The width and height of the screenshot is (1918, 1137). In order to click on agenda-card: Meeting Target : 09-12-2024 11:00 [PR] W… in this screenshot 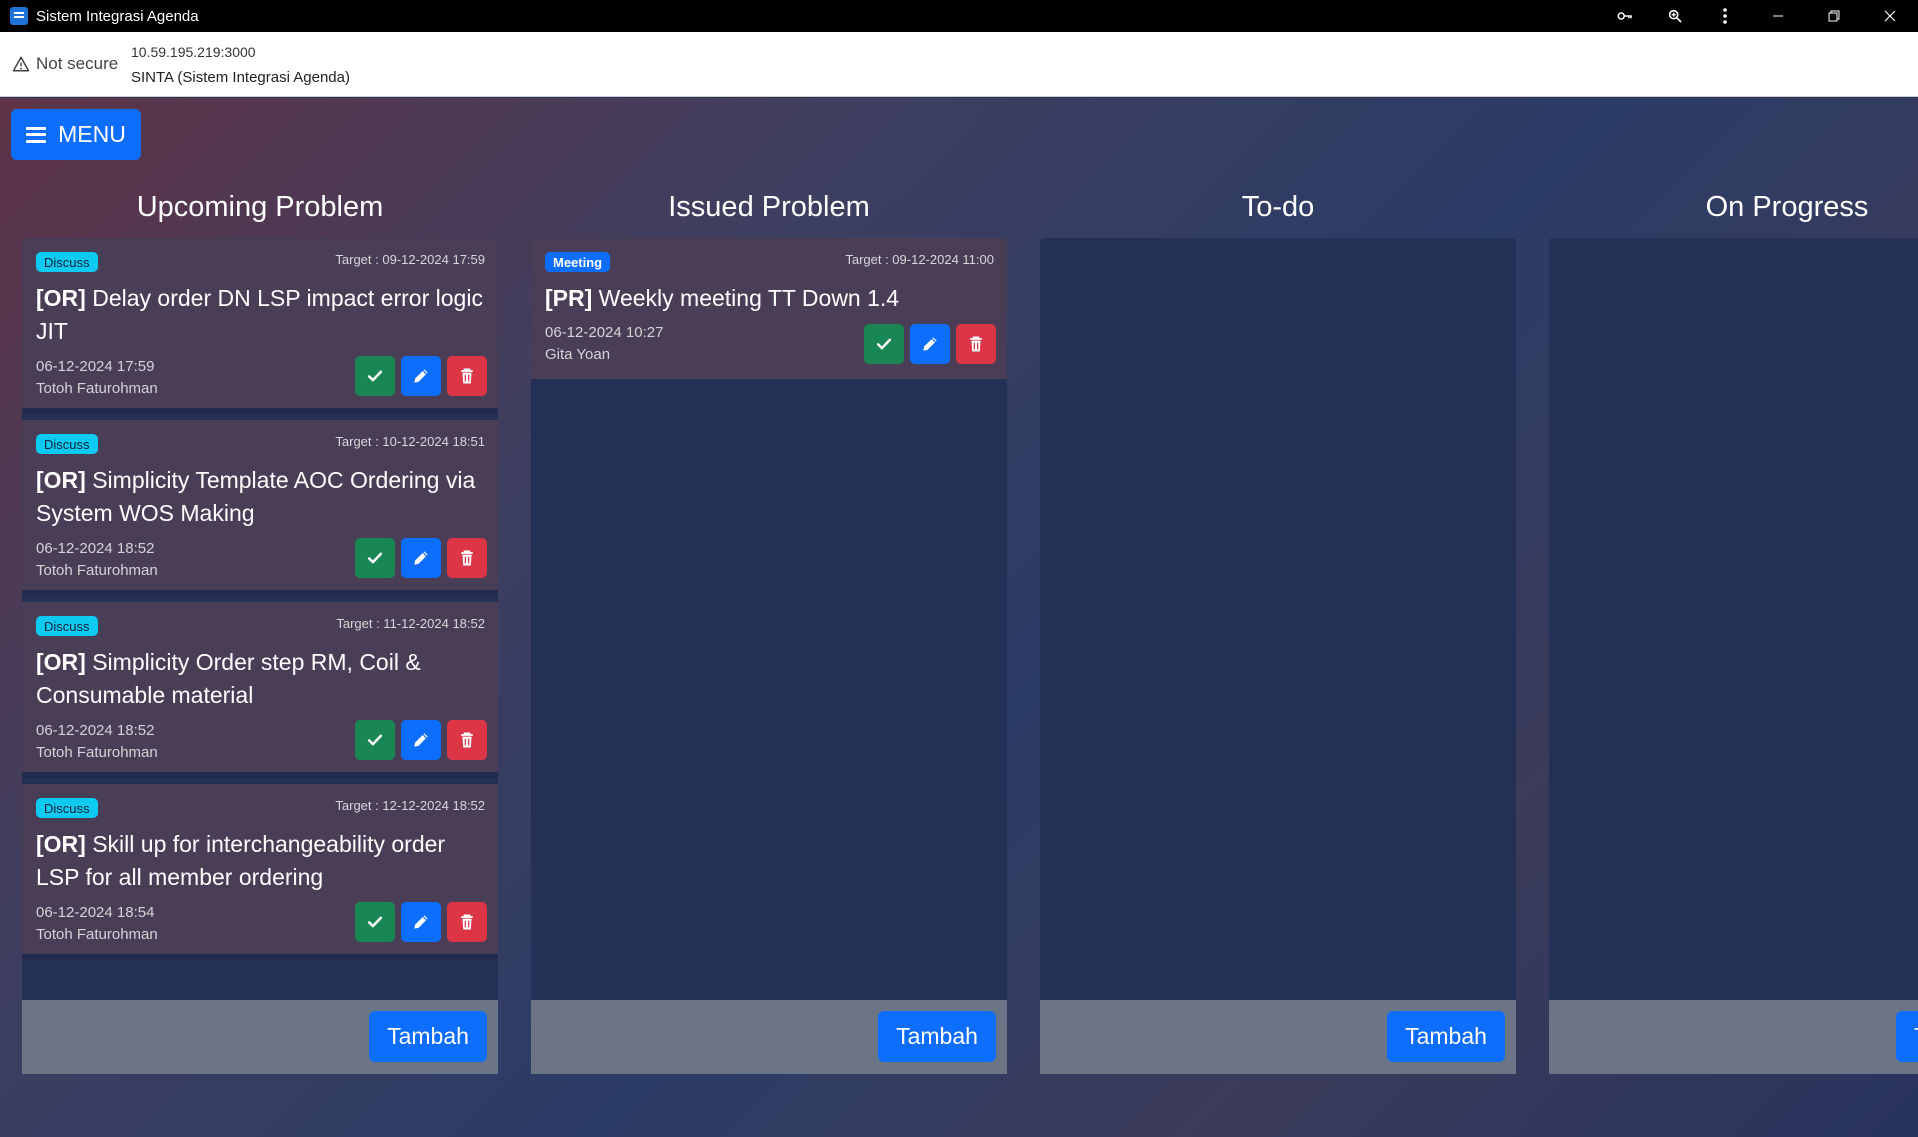, I will do `click(769, 308)`.